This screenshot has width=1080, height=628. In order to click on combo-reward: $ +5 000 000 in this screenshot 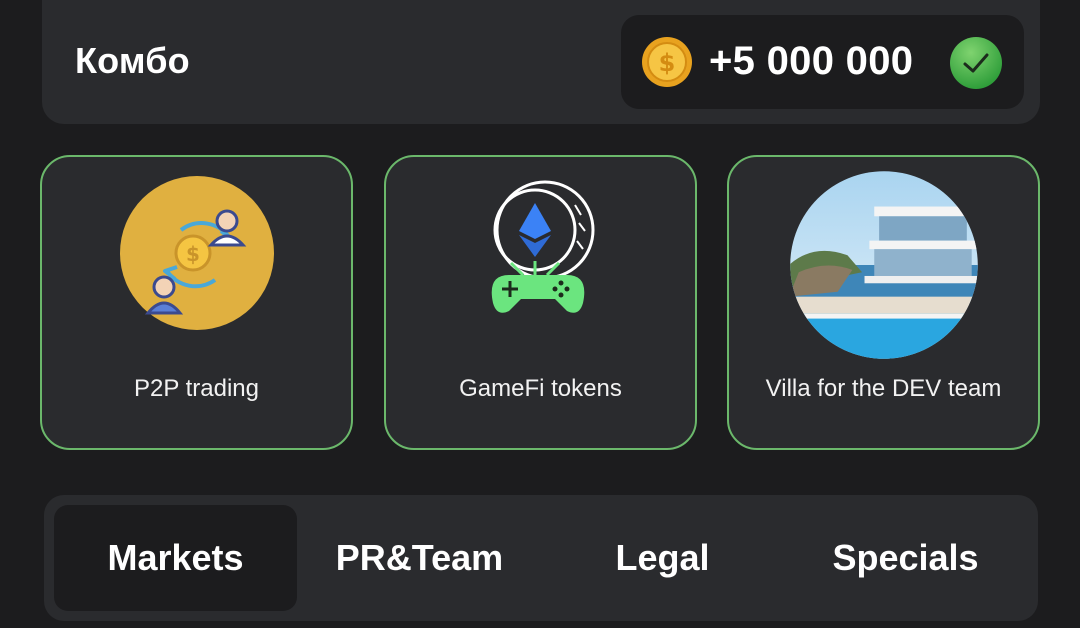, I will do `click(822, 62)`.